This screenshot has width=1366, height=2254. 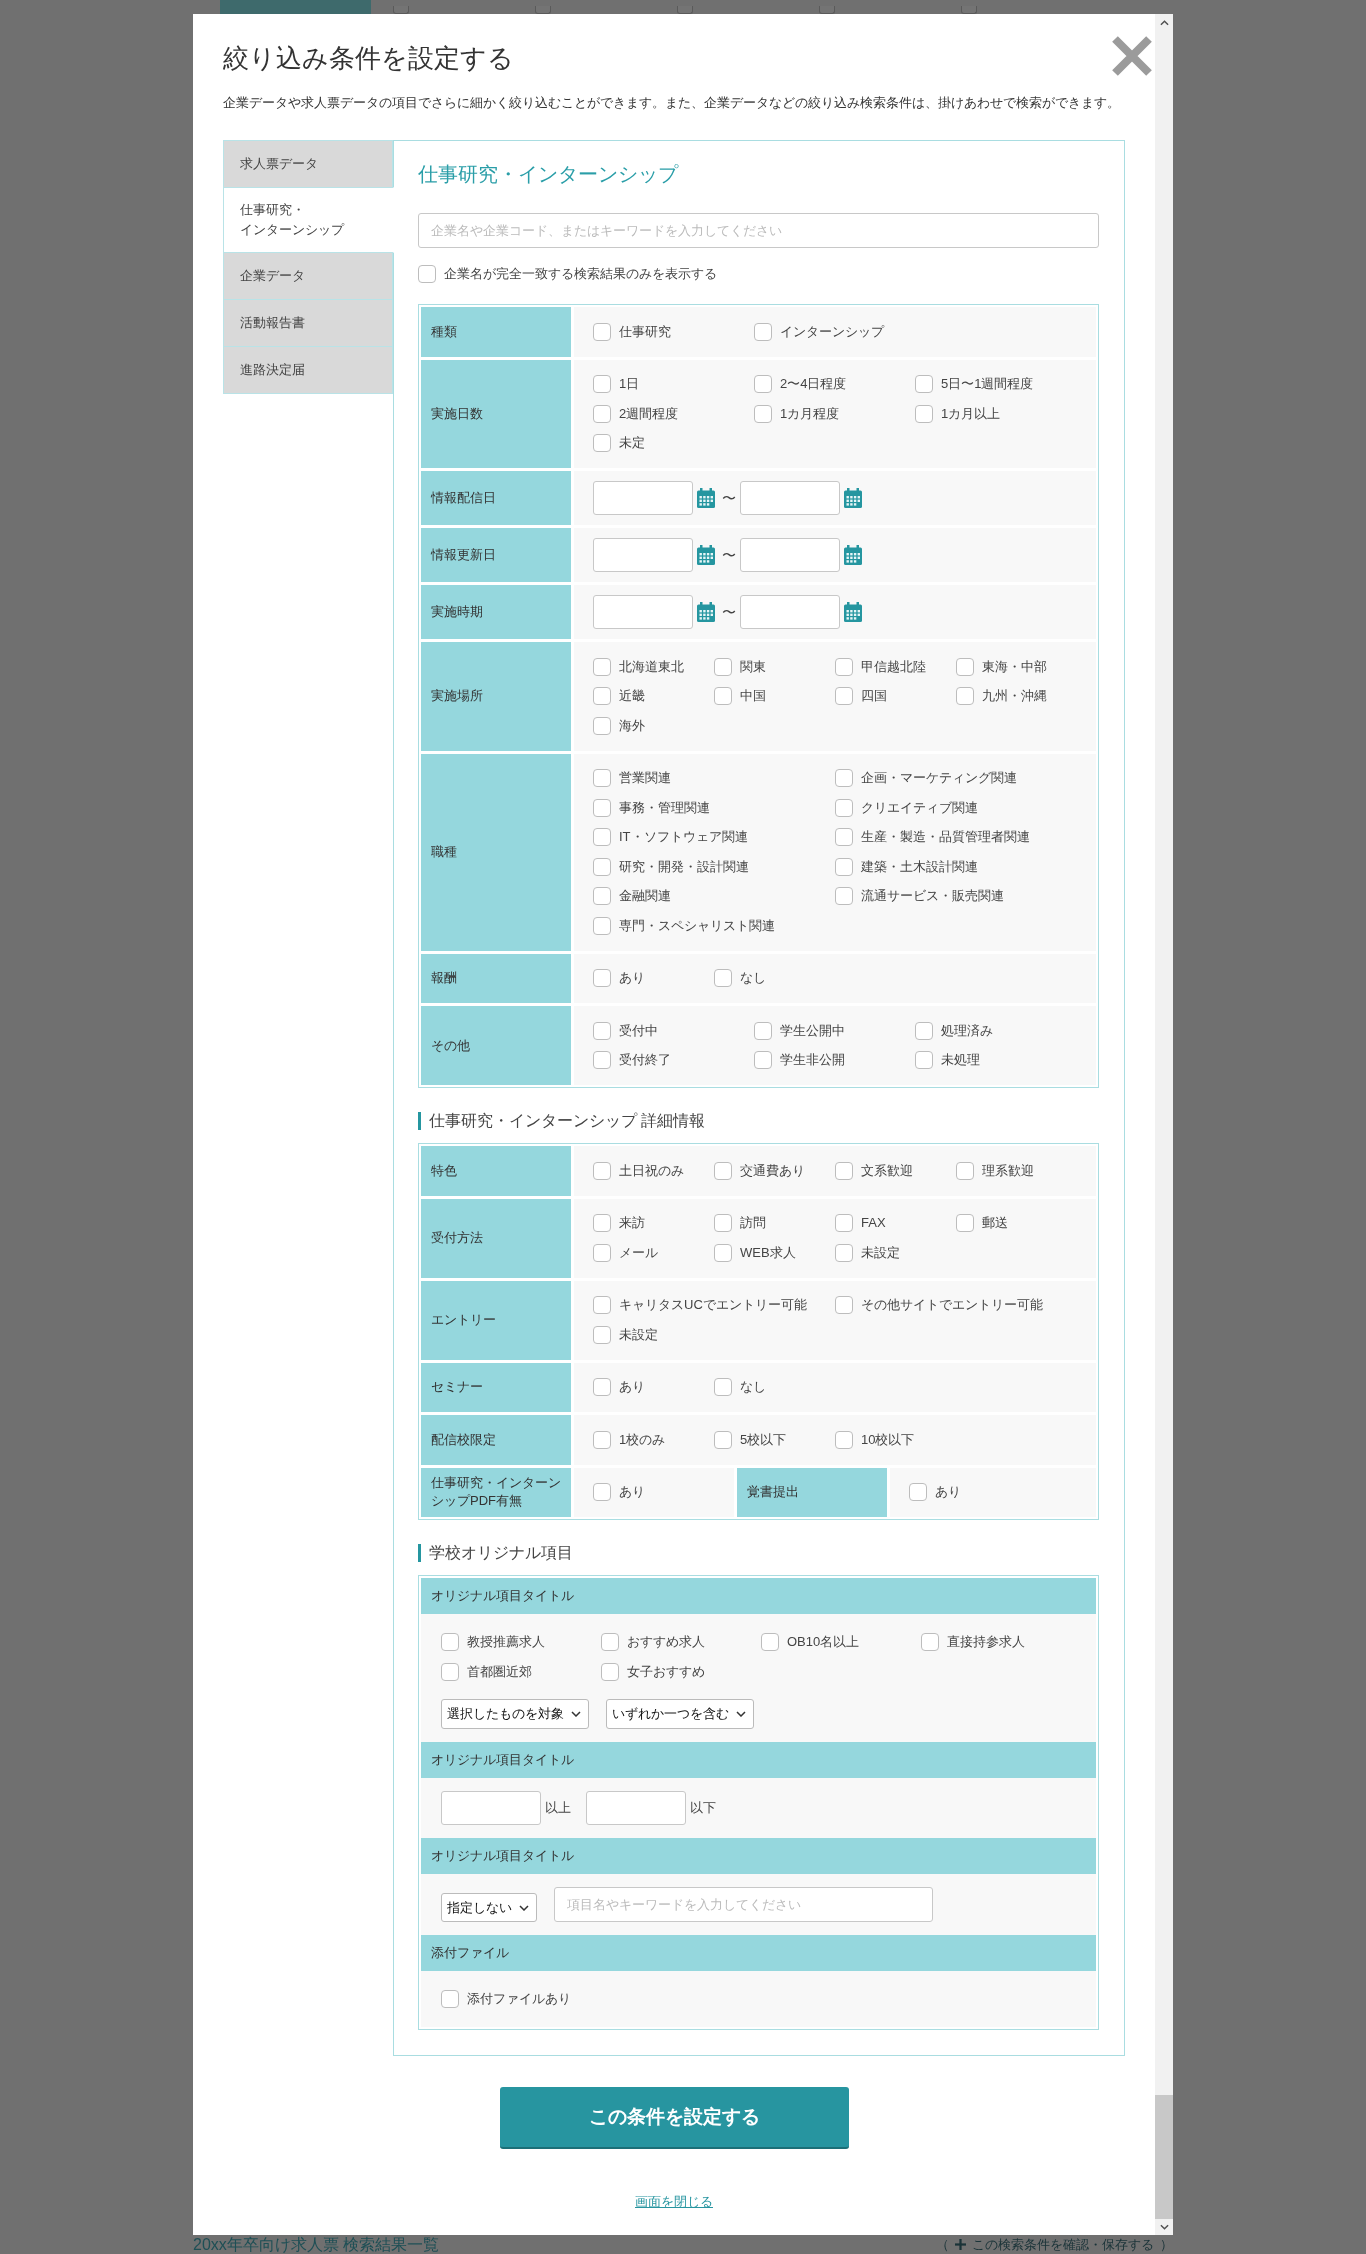 What do you see at coordinates (496, 612) in the screenshot?
I see `row-label: 実施時期` at bounding box center [496, 612].